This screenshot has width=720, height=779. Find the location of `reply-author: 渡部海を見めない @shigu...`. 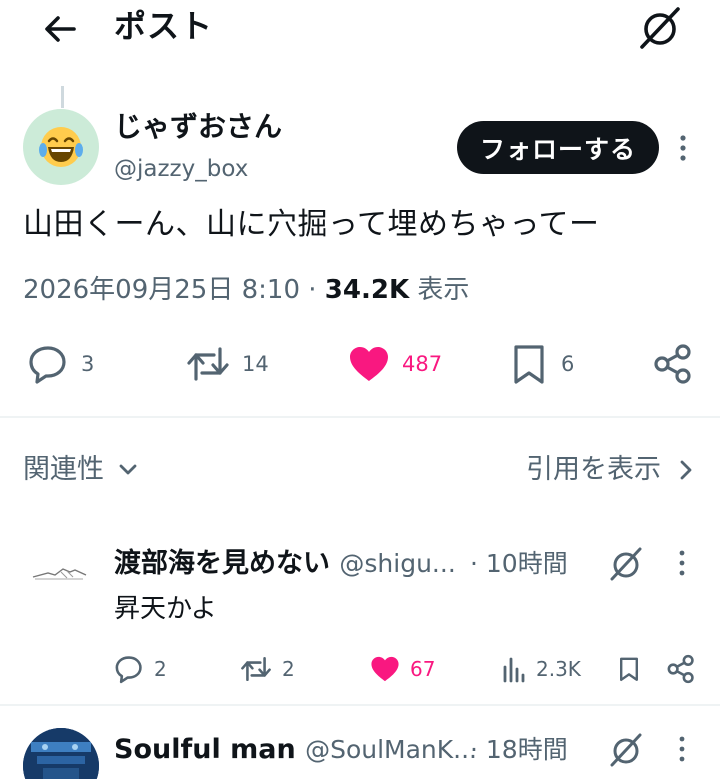

reply-author: 渡部海を見めない @shigu... is located at coordinates (285, 564).